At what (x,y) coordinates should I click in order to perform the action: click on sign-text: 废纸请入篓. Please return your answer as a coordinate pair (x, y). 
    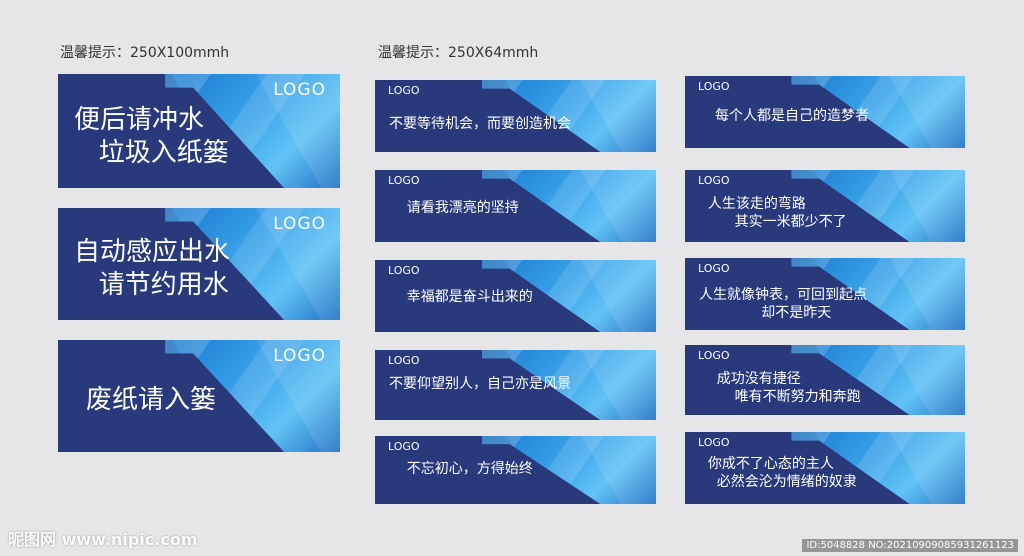
    Looking at the image, I should click on (151, 400).